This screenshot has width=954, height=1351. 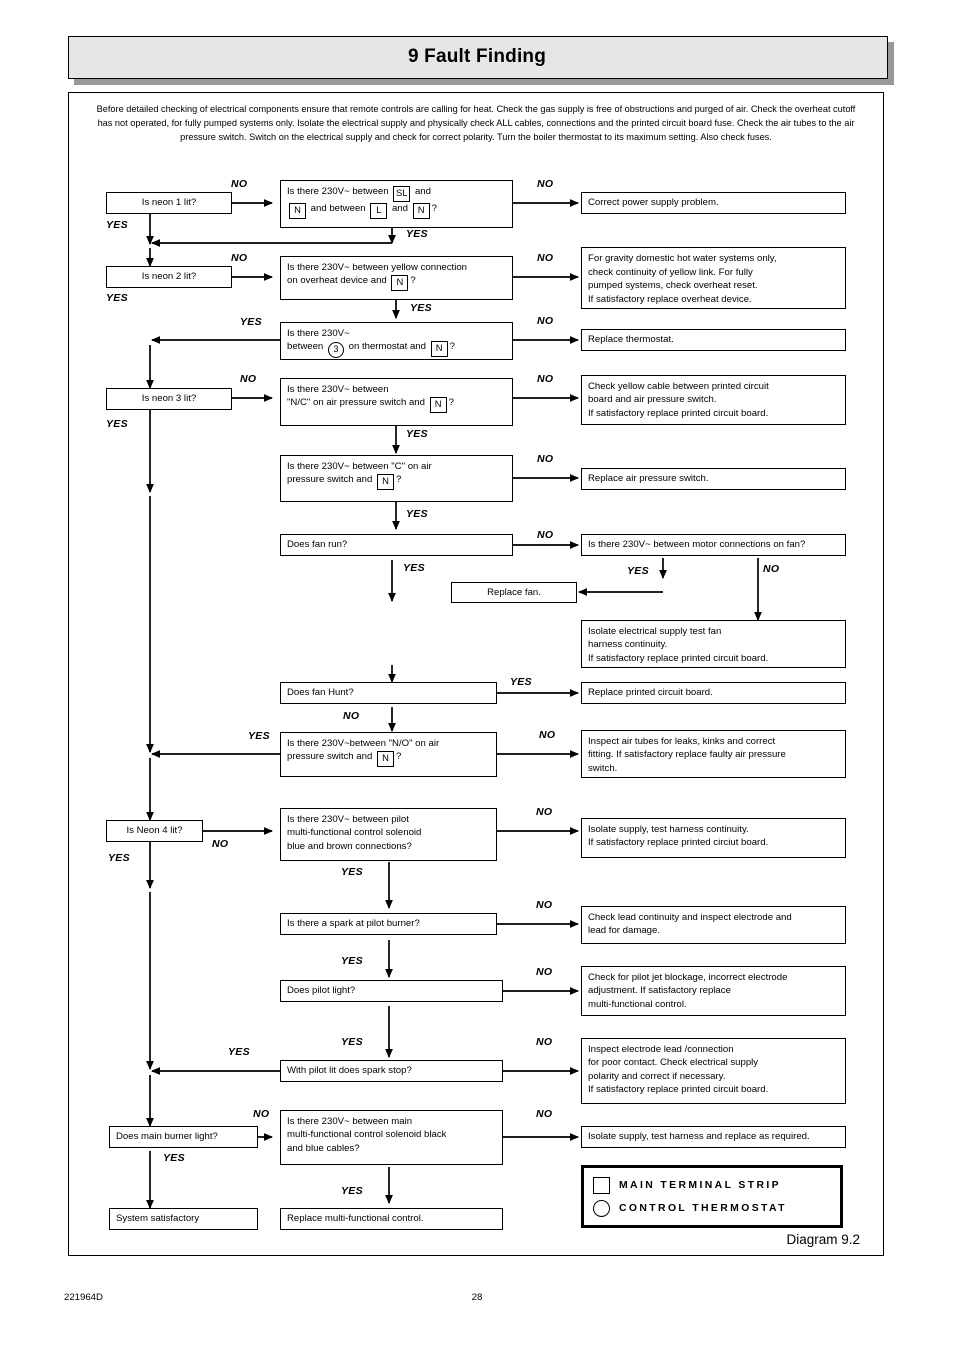 I want to click on edge-label-fanhunt-no: NO, so click(x=351, y=716).